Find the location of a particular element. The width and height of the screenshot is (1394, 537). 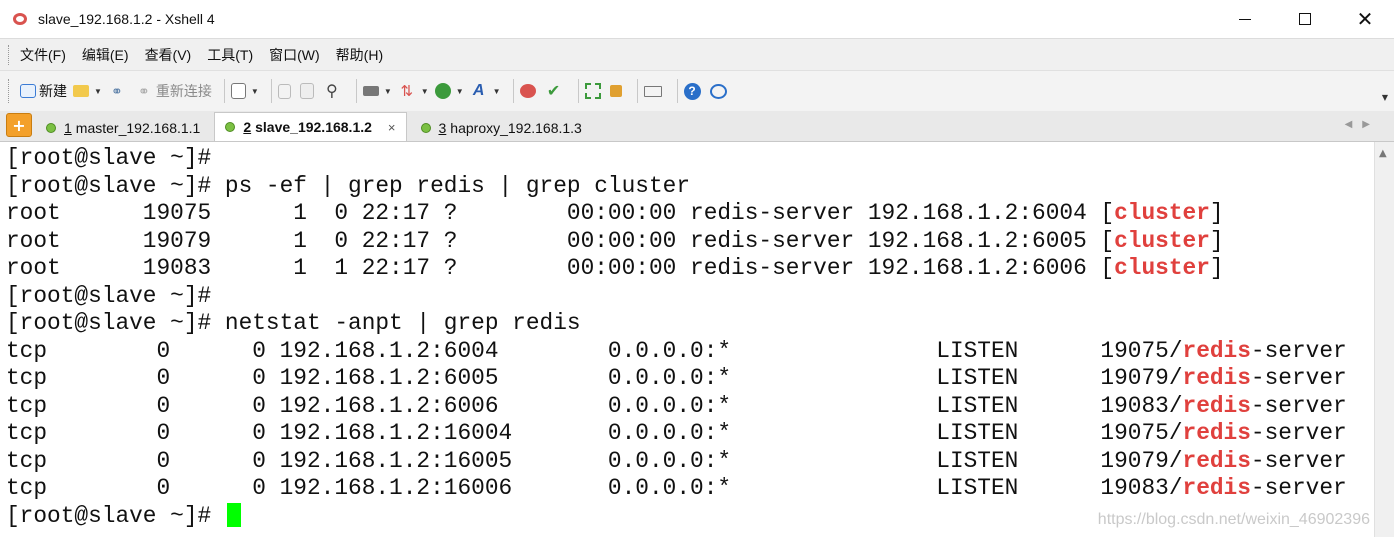

lock-icon is located at coordinates (615, 91).